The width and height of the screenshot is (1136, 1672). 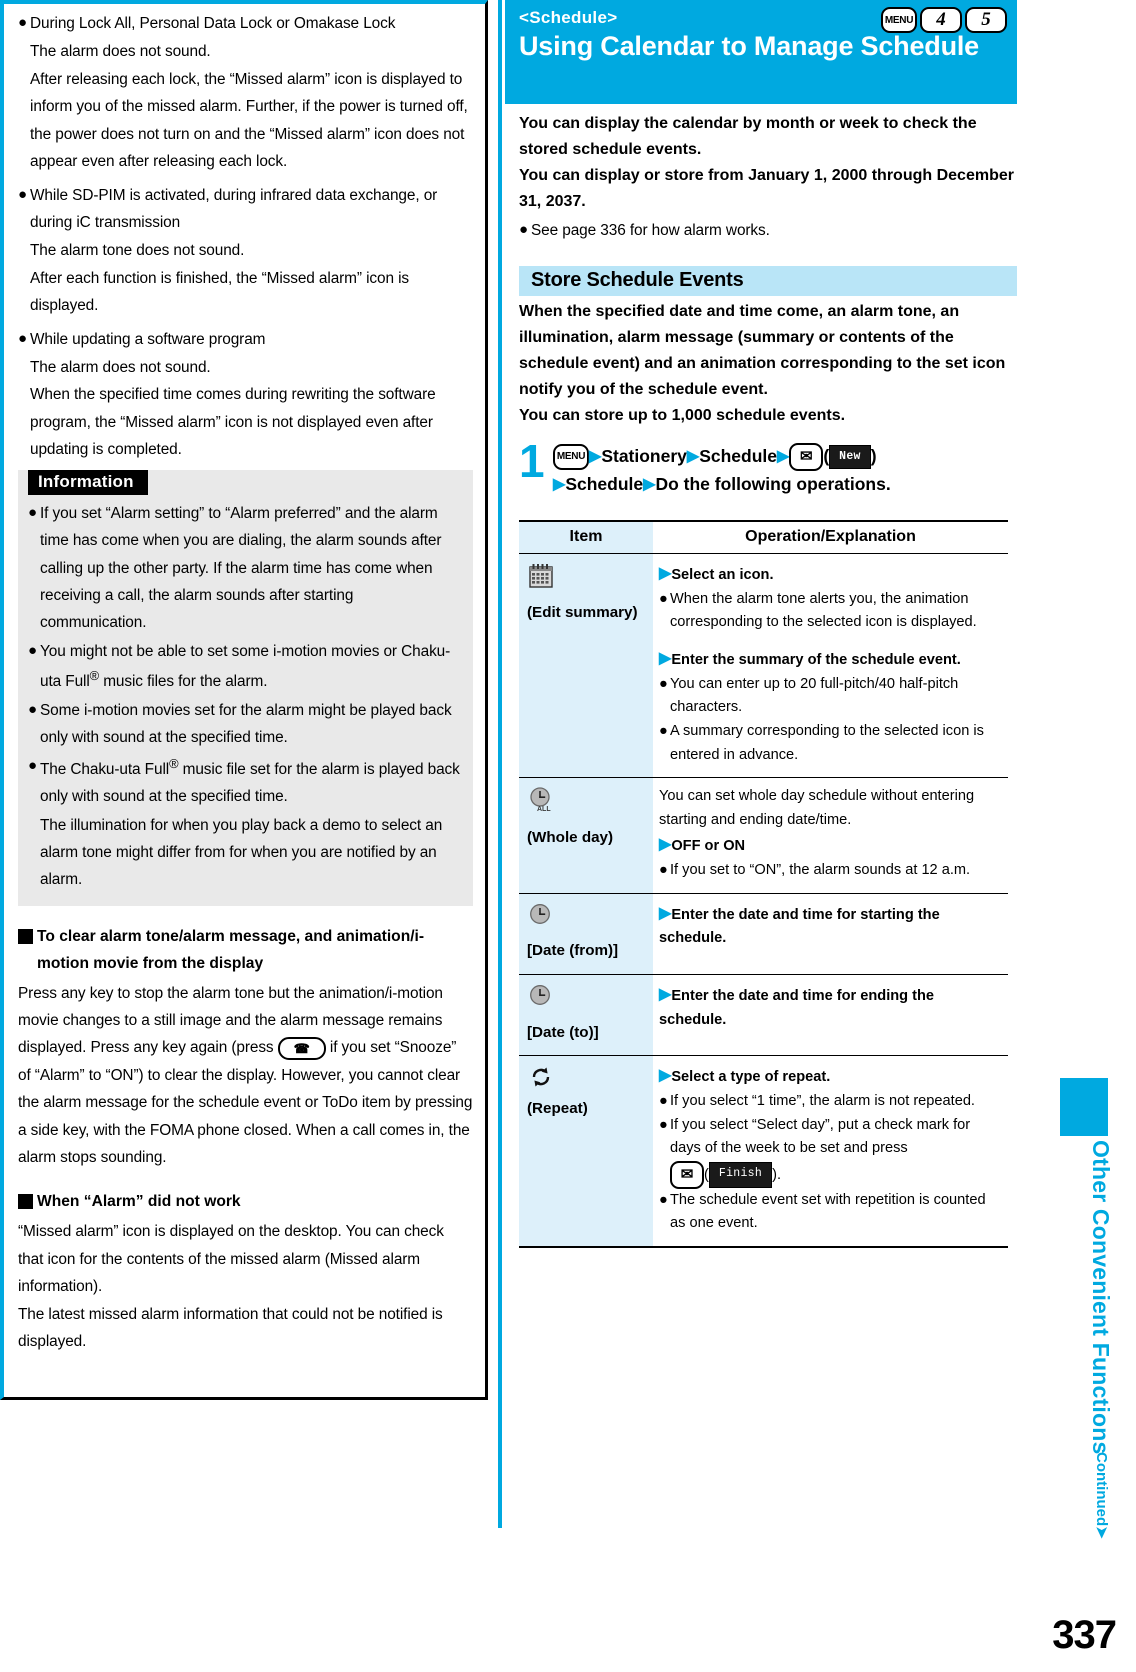 I want to click on operation-heading: ▶OFF or ON, so click(x=830, y=845).